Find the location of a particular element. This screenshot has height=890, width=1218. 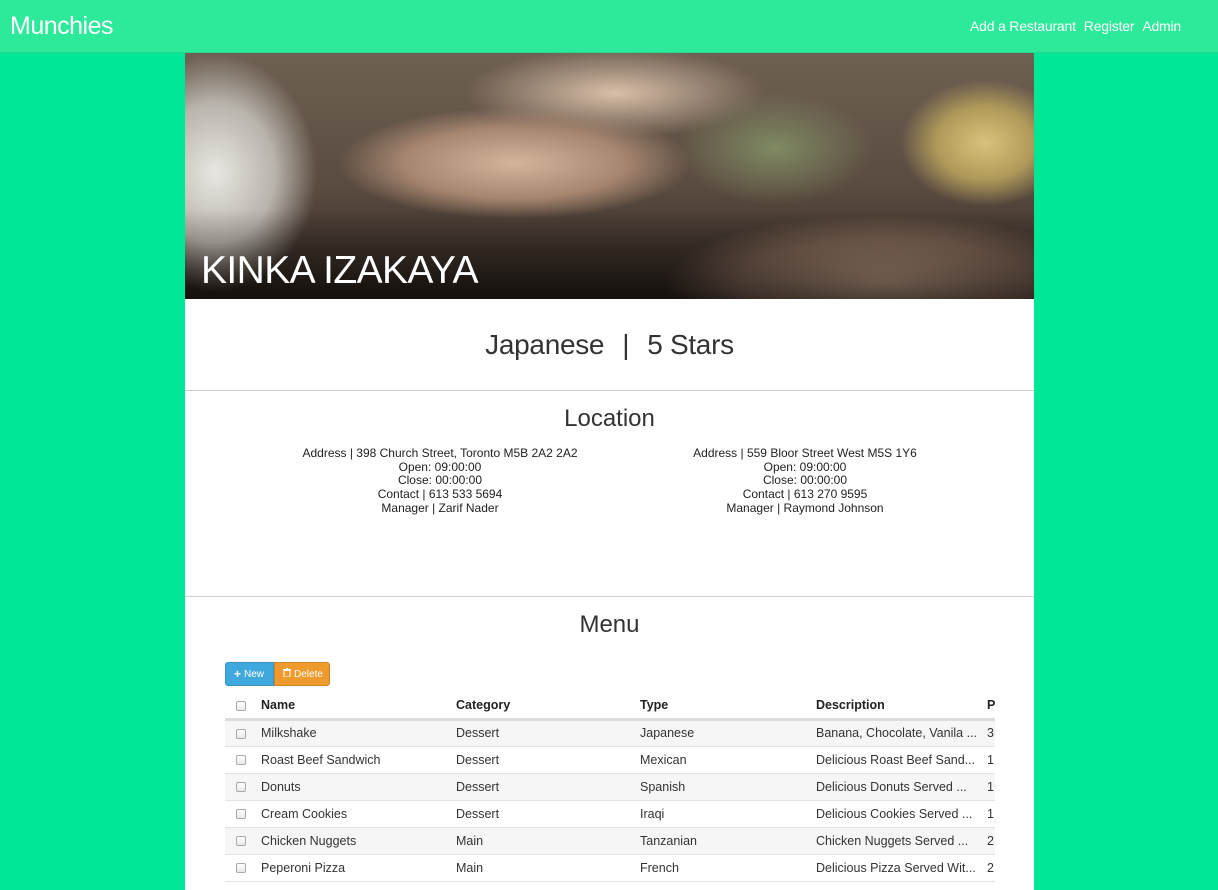

cell-type: Tanzanian is located at coordinates (724, 841).